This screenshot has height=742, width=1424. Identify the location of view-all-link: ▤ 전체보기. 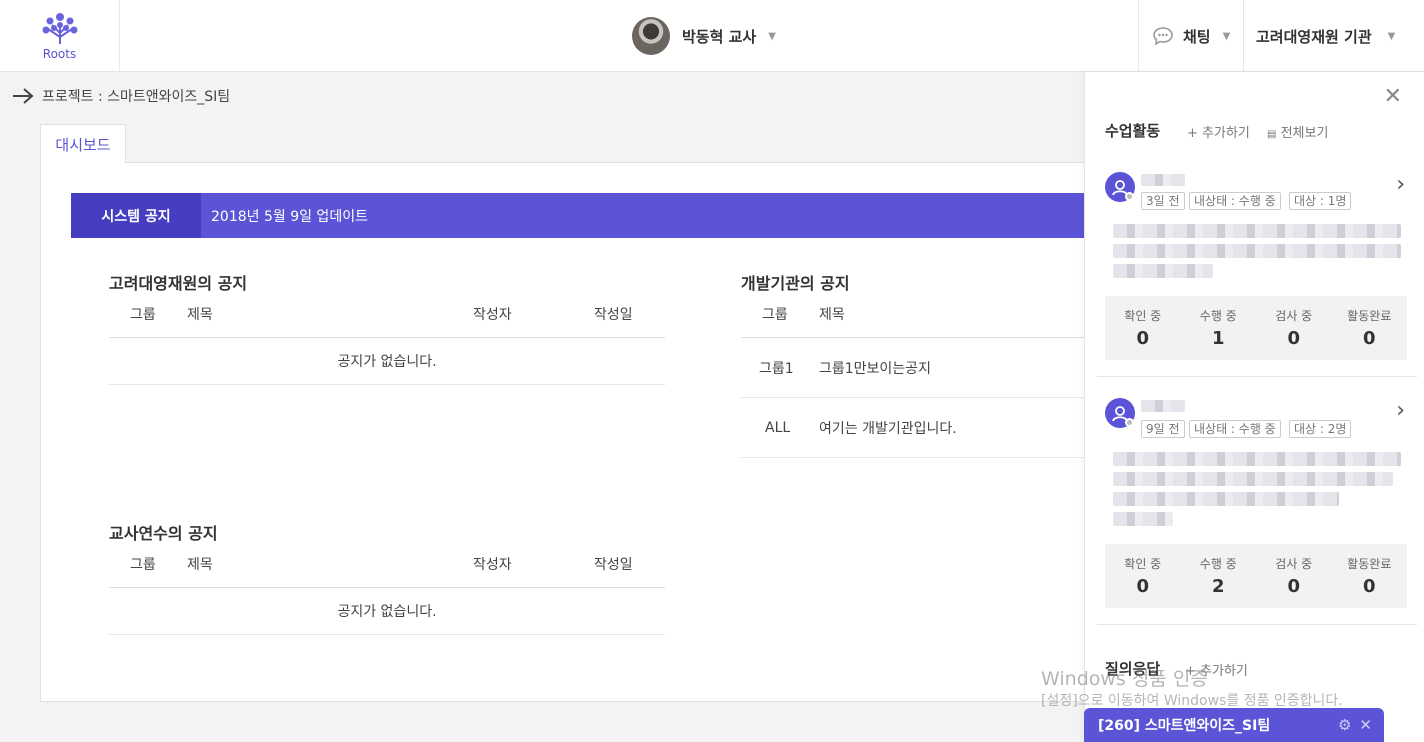
(1297, 131).